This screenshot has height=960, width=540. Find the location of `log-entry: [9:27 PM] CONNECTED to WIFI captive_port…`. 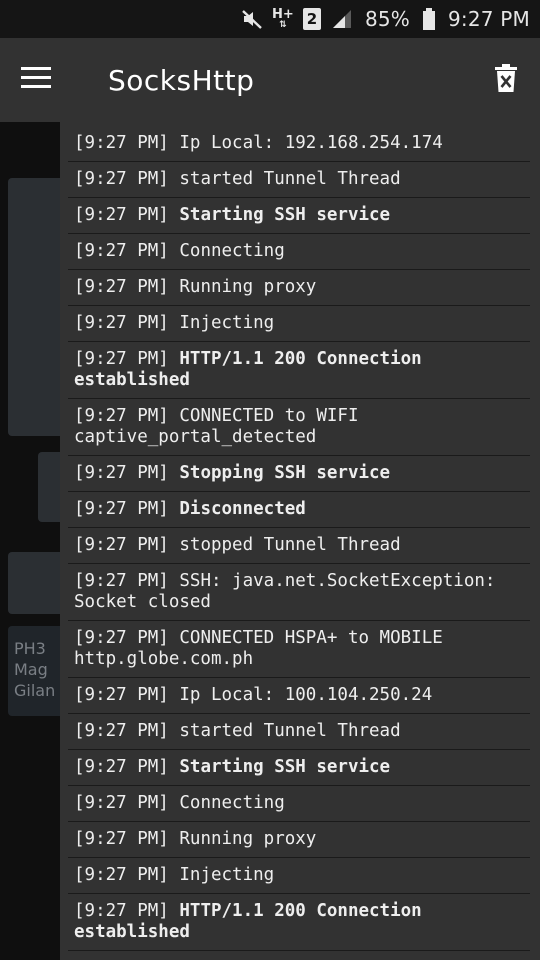

log-entry: [9:27 PM] CONNECTED to WIFI captive_port… is located at coordinates (299, 427).